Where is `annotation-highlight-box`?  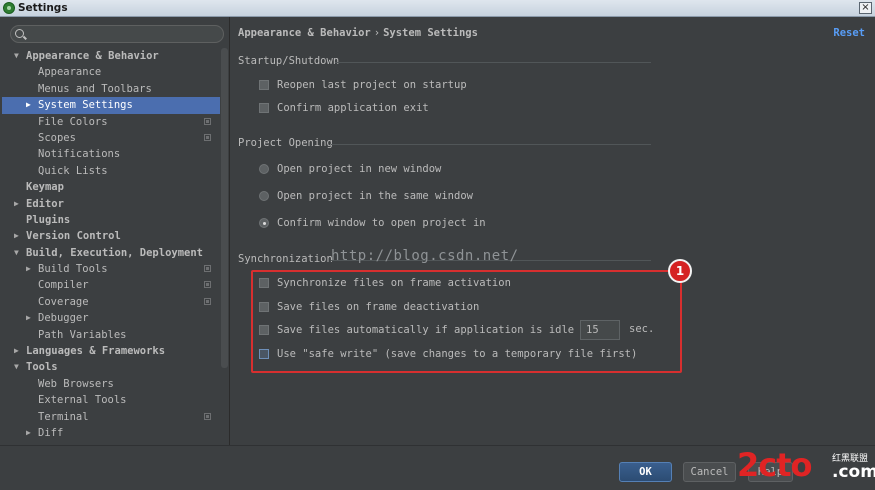 annotation-highlight-box is located at coordinates (466, 321).